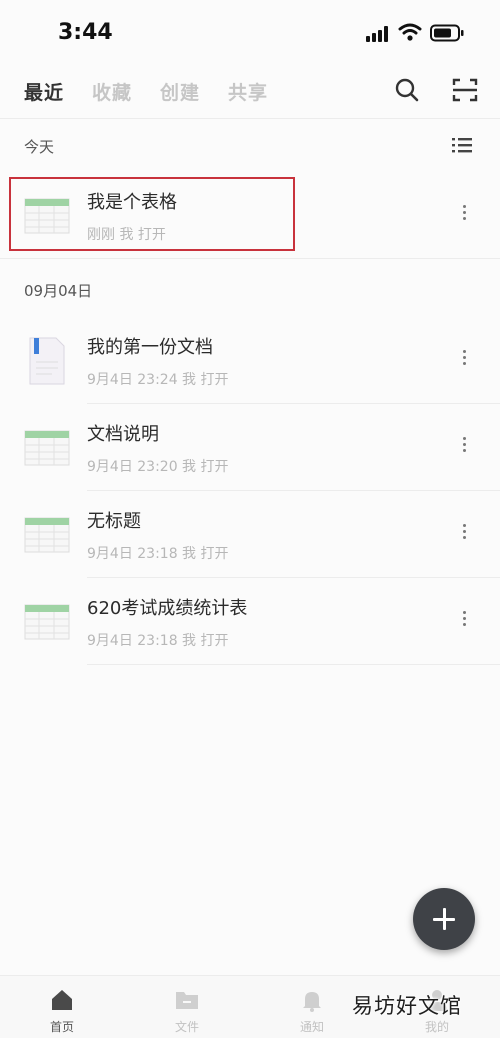 Image resolution: width=500 pixels, height=1038 pixels. Describe the element at coordinates (180, 91) in the screenshot. I see `tab-created: 创建` at that location.